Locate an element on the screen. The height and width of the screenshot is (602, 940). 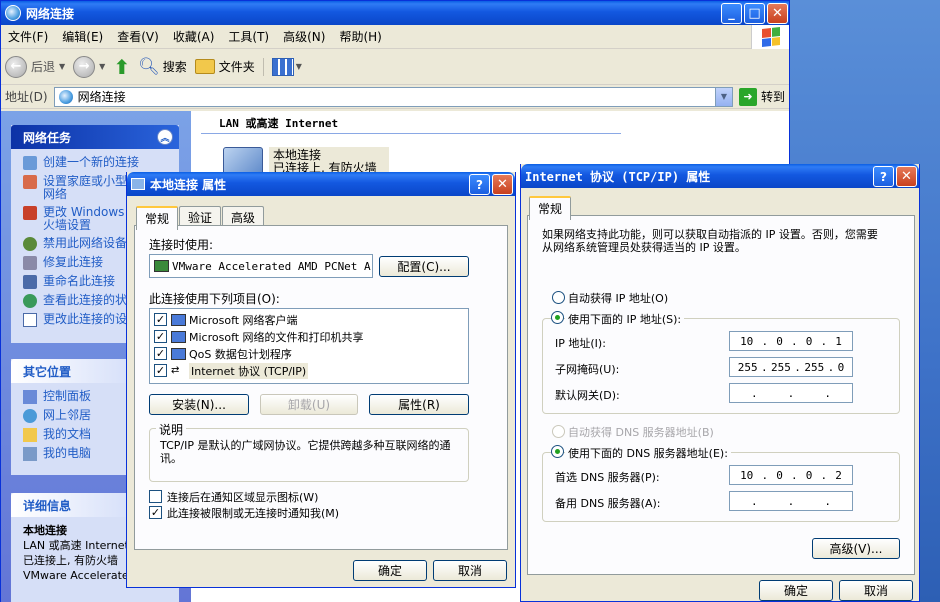
description-group: 说明 TCP/IP 是默认的广域网协议。它提供跨越多种互联网络的通讯。 is located at coordinates (309, 451).